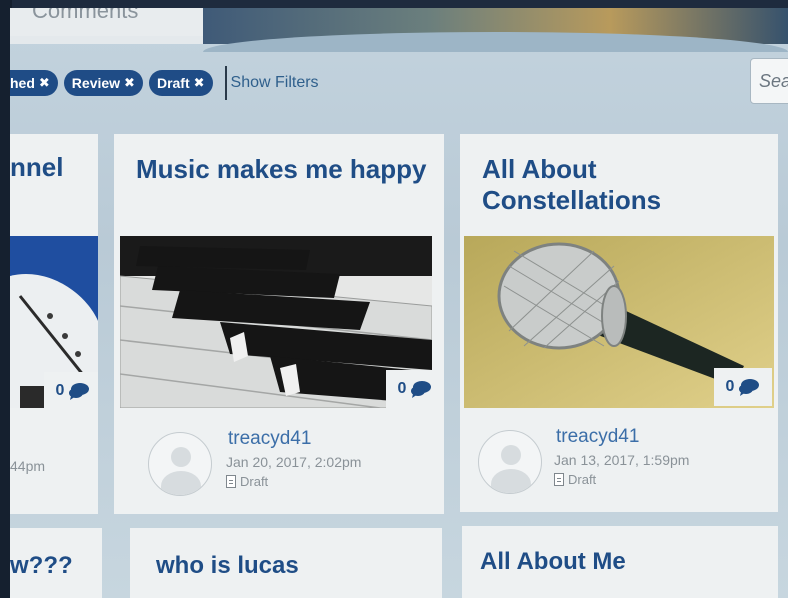 Image resolution: width=788 pixels, height=598 pixels. Describe the element at coordinates (294, 462) in the screenshot. I see `post-date: Jan 20, 2017, 2:02pm` at that location.